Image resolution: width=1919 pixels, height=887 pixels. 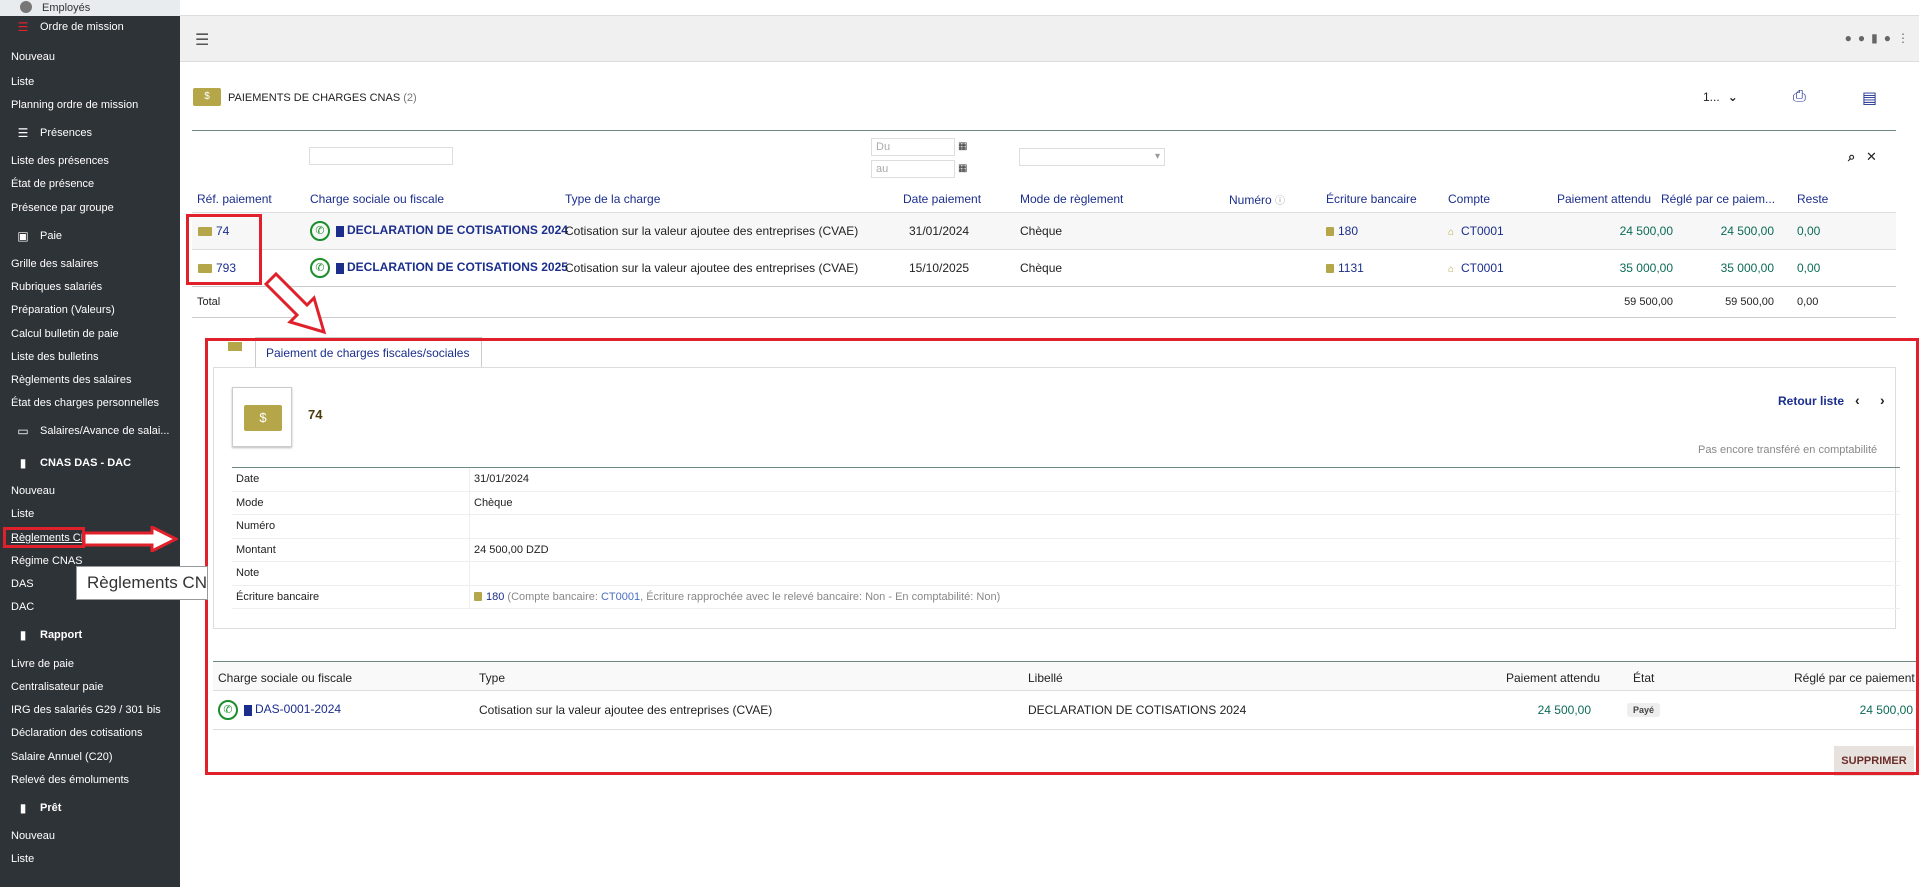 What do you see at coordinates (33, 836) in the screenshot?
I see `sidebar-item-pret-nouveau: Nouveau` at bounding box center [33, 836].